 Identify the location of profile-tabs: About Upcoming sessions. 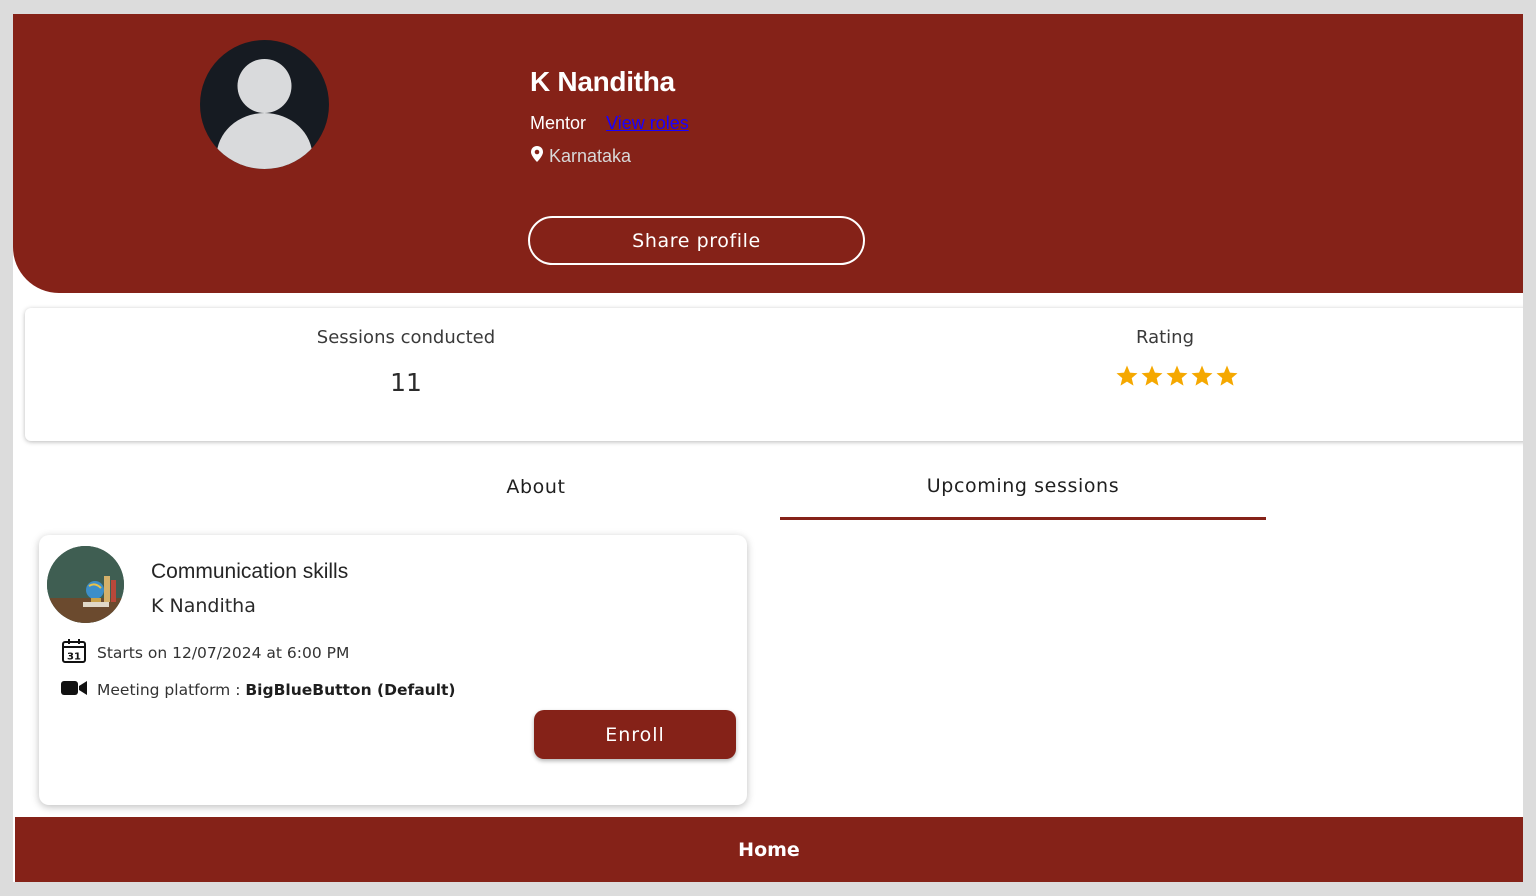
(768, 487).